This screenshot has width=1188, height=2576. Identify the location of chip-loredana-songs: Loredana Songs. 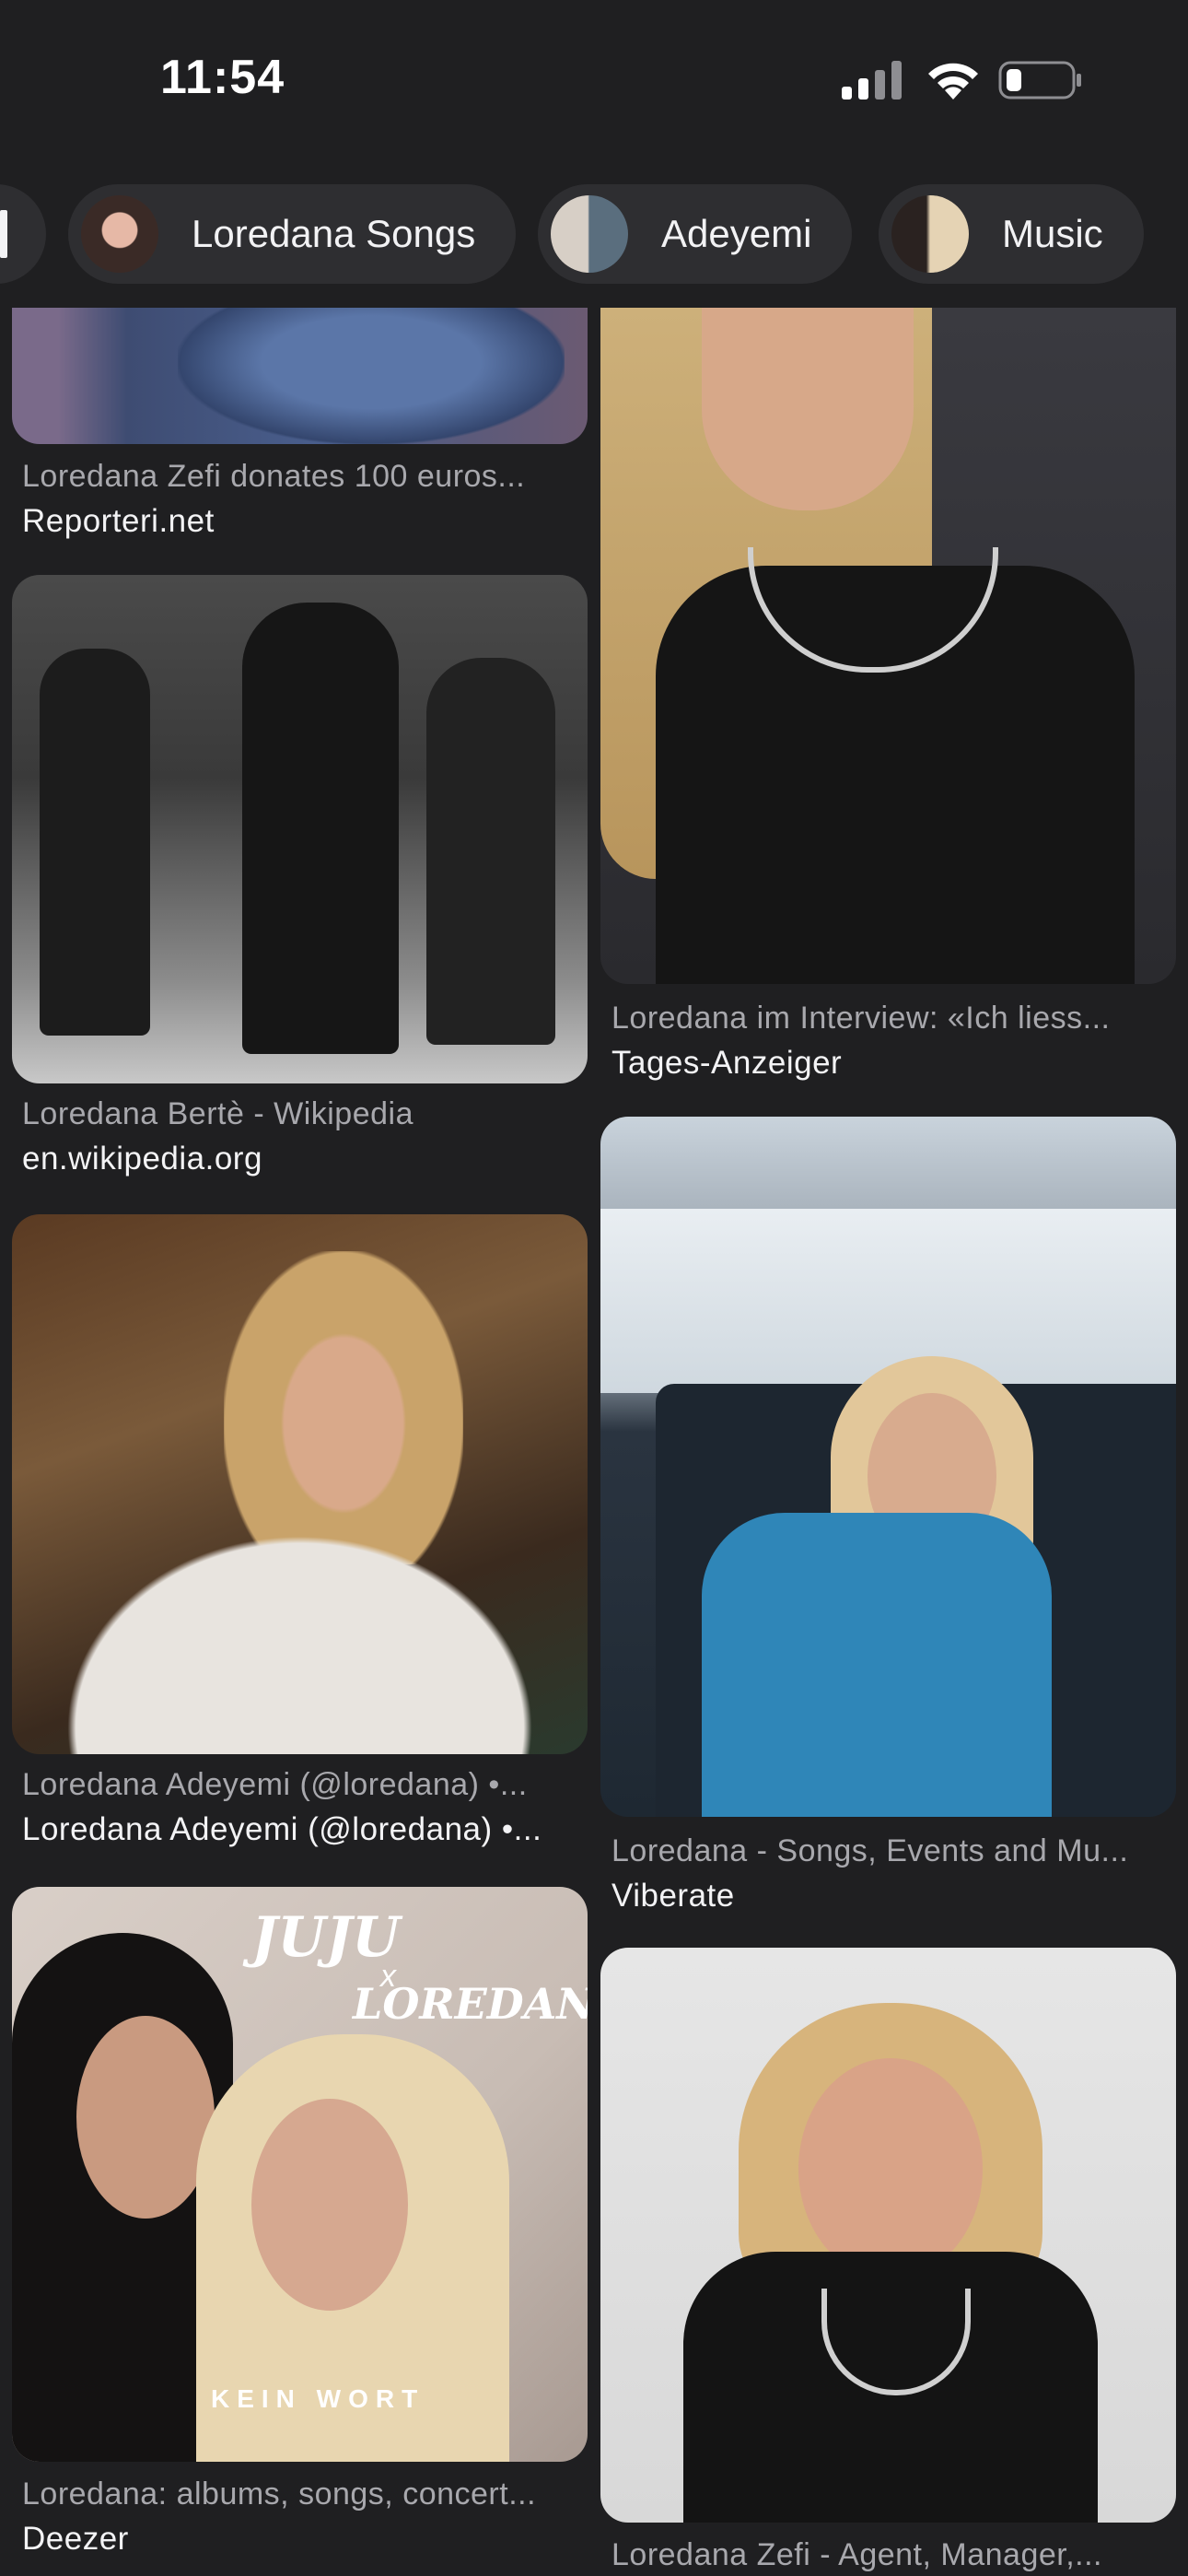
(292, 234).